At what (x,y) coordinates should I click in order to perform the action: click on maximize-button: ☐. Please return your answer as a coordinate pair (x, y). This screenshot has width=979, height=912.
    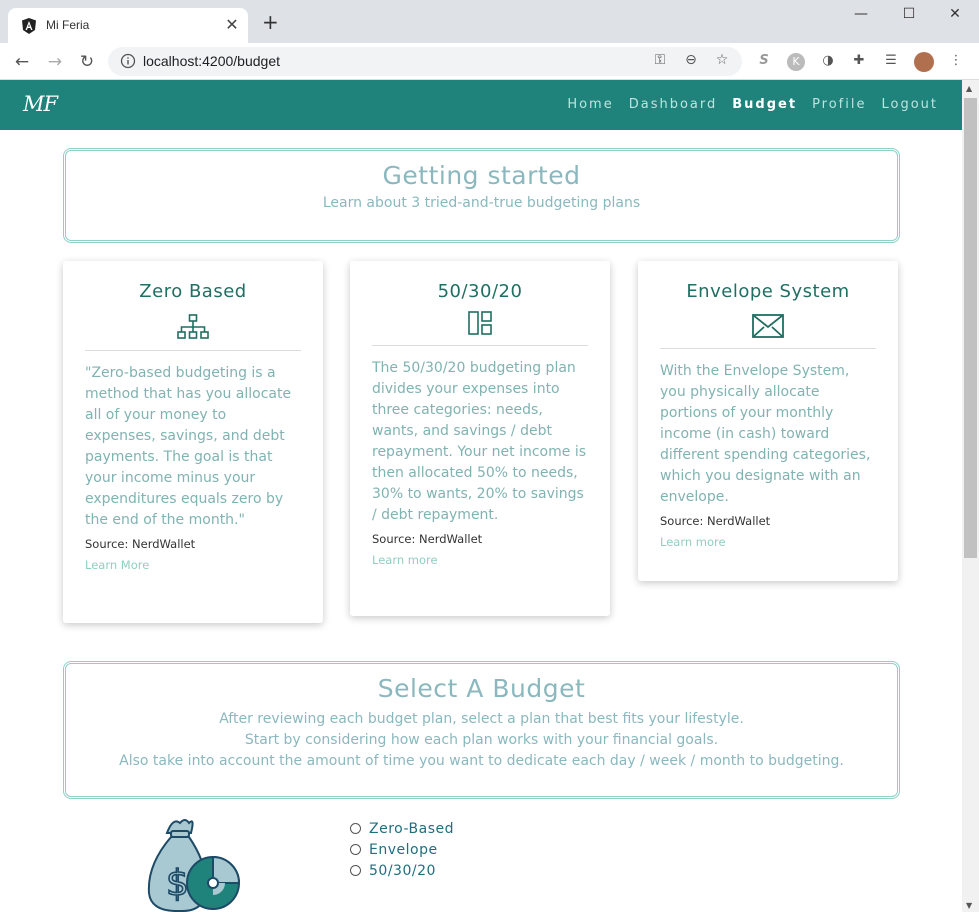
    Looking at the image, I should click on (909, 14).